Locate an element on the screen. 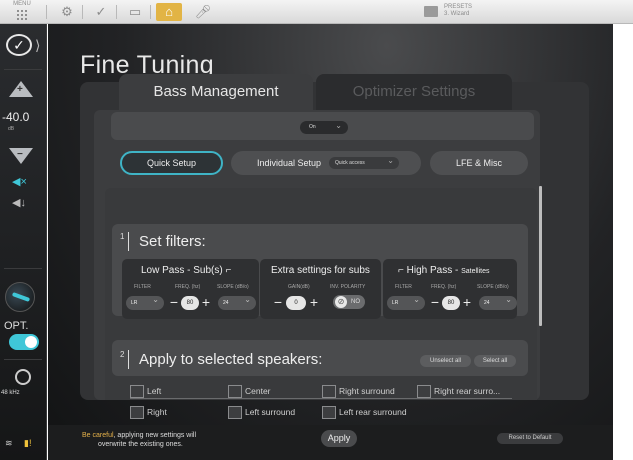 The image size is (633, 460). high-pass-freq-value: 80 is located at coordinates (451, 303).